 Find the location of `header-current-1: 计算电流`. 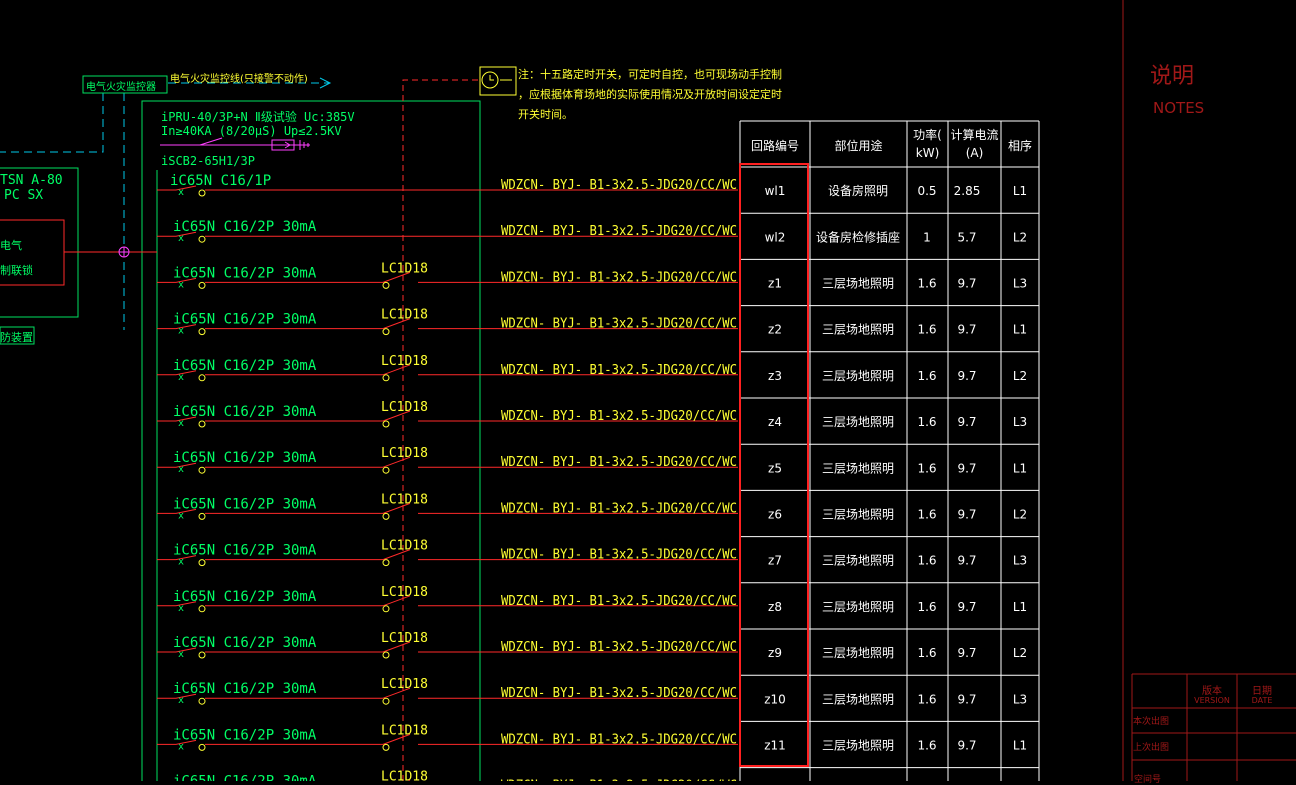

header-current-1: 计算电流 is located at coordinates (974, 134).